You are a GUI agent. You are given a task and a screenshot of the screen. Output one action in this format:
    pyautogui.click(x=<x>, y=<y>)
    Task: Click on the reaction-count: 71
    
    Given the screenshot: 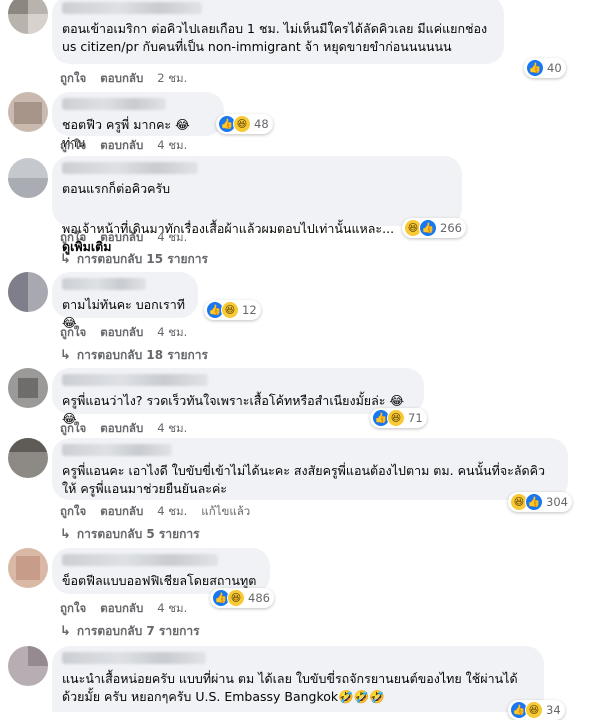 What is the action you would take?
    pyautogui.click(x=415, y=418)
    